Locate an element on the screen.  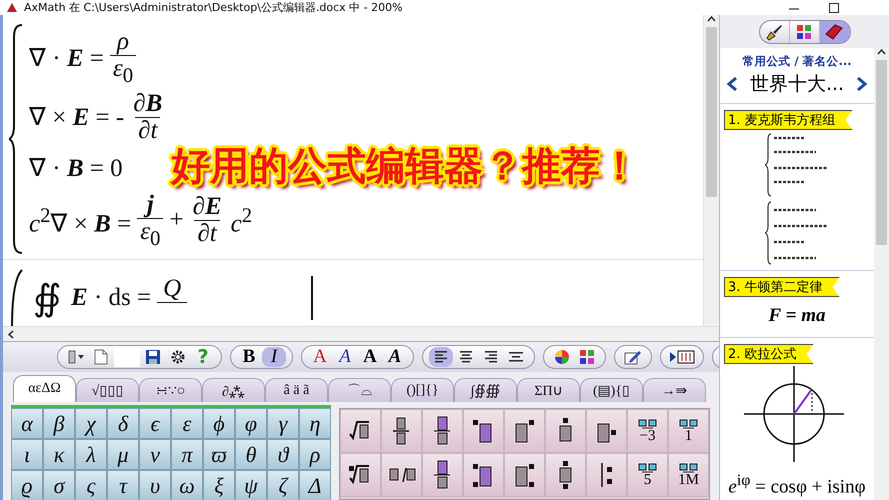
symbol-button: ϖ is located at coordinates (219, 454).